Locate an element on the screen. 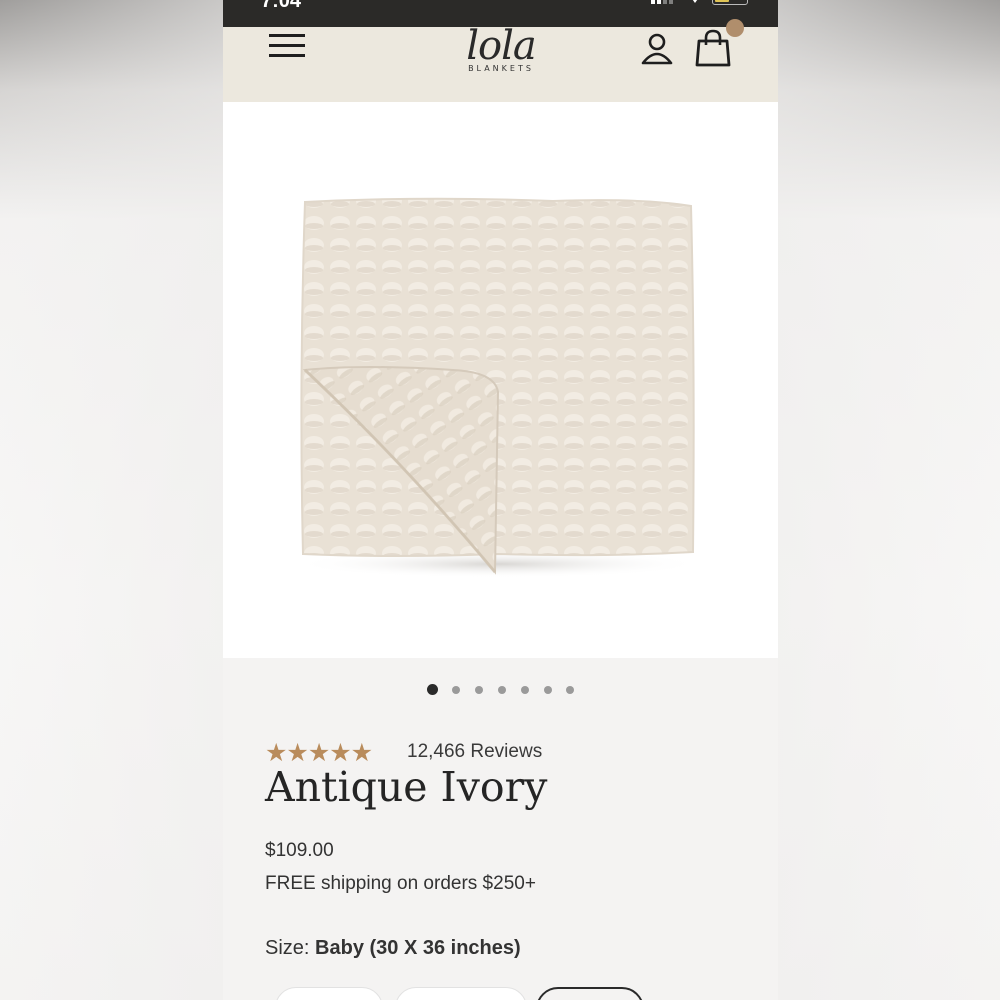 Image resolution: width=1000 pixels, height=1000 pixels. size-label: Size: is located at coordinates (287, 948).